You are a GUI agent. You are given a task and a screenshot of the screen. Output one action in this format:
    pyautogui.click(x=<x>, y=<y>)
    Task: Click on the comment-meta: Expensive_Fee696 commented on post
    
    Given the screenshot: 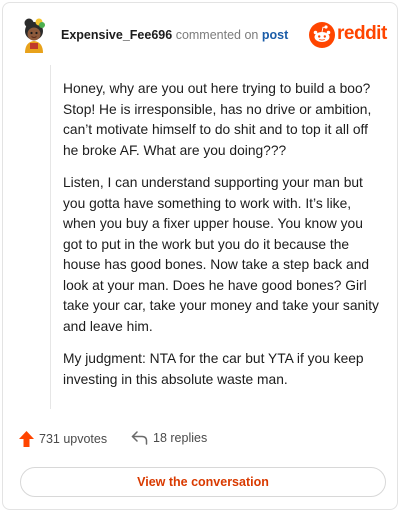 What is the action you would take?
    pyautogui.click(x=174, y=35)
    